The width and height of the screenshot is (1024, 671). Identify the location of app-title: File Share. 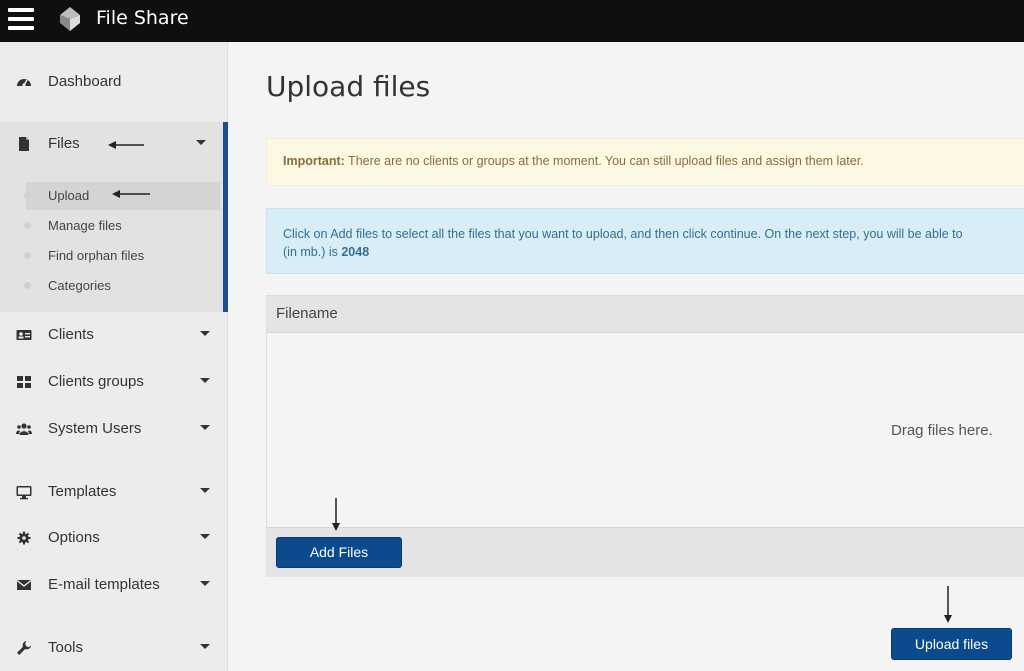
(142, 18).